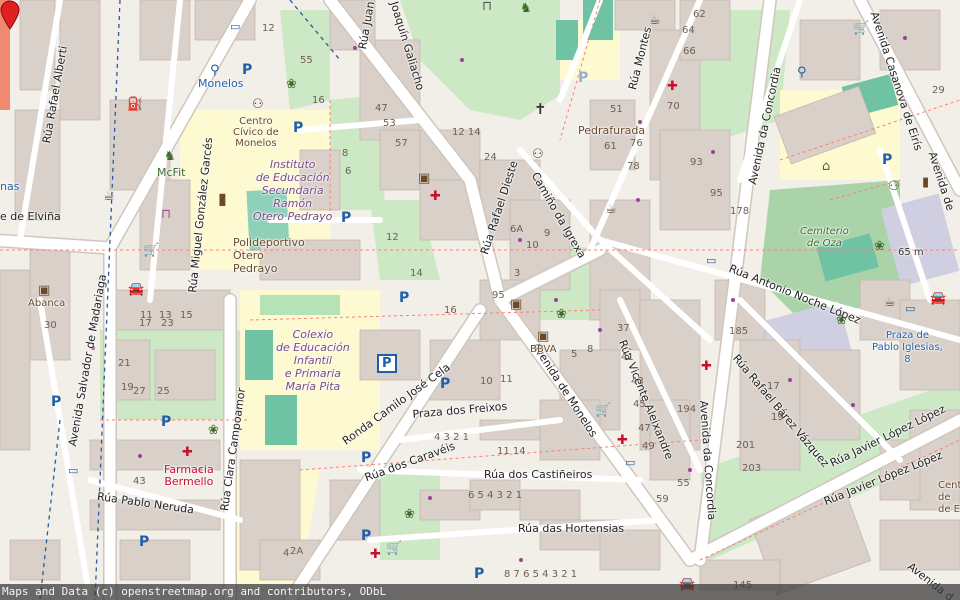 Image resolution: width=960 pixels, height=600 pixels. What do you see at coordinates (517, 229) in the screenshot?
I see `house-number: 6A` at bounding box center [517, 229].